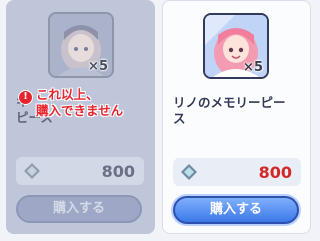  I want to click on purchase-limit-warning: これ以上、 購入できません, so click(80, 102).